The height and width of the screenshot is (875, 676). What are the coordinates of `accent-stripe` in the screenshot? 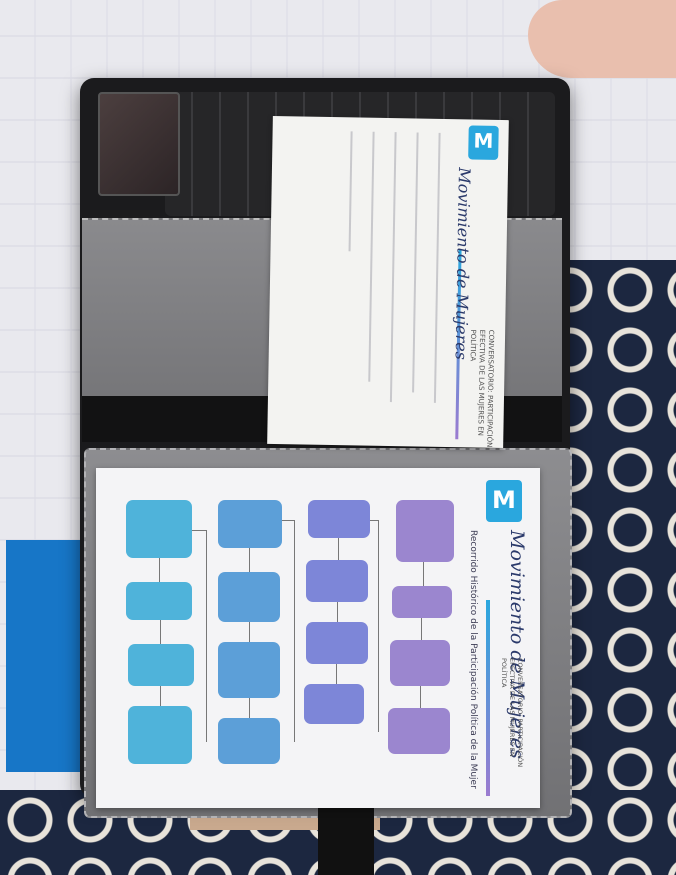 It's located at (488, 698).